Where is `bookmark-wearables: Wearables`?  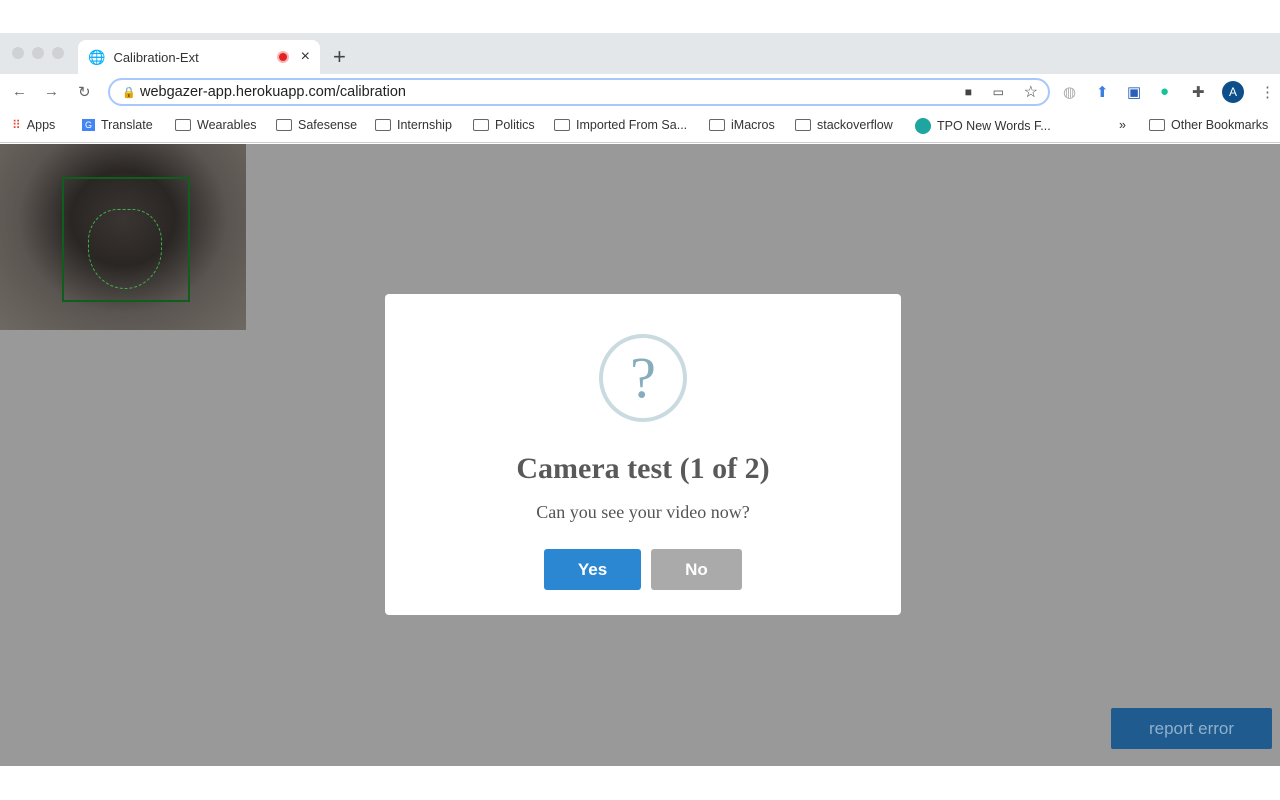
bookmark-wearables: Wearables is located at coordinates (216, 125).